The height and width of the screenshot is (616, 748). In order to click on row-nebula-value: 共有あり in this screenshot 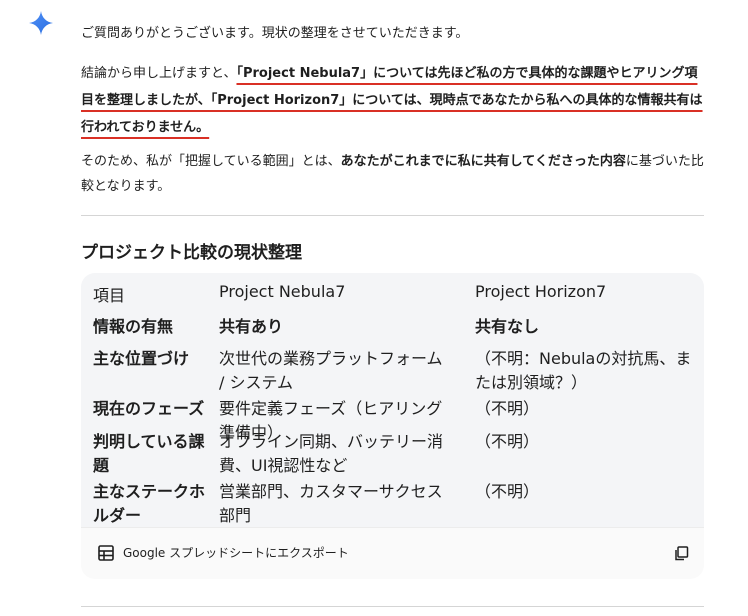, I will do `click(251, 326)`.